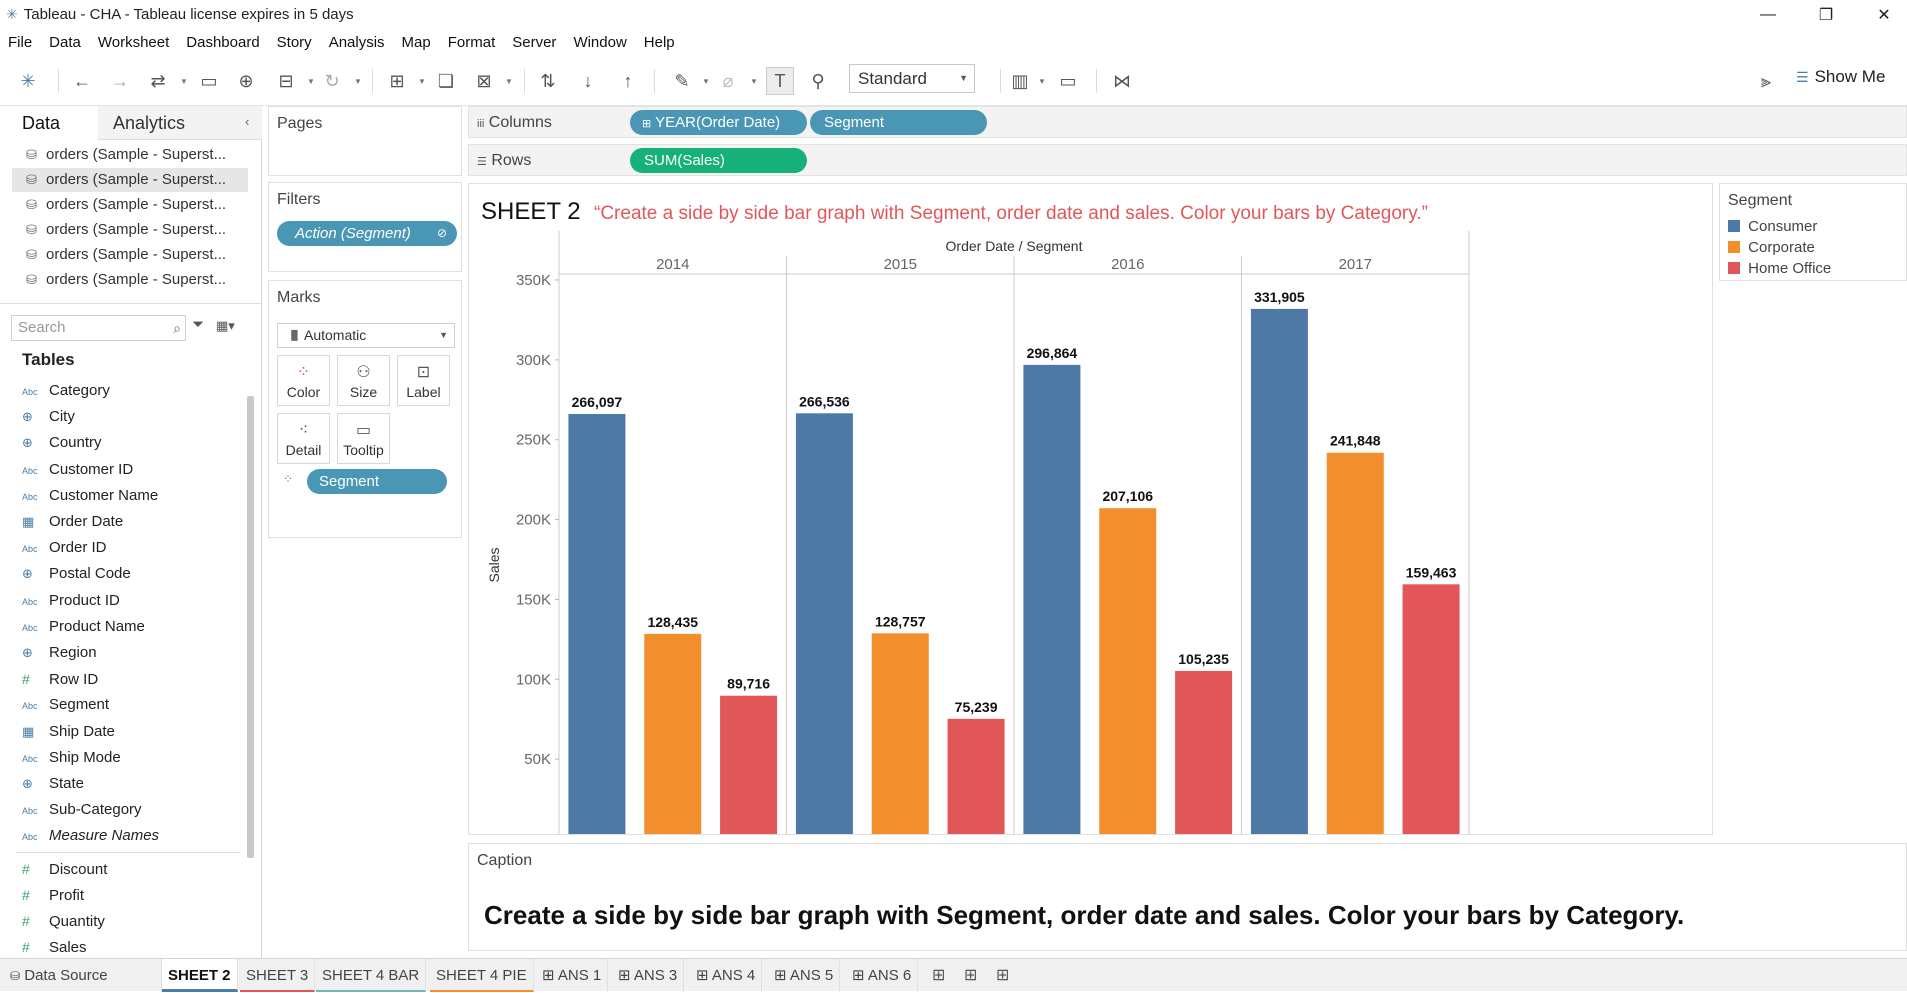  What do you see at coordinates (200, 975) in the screenshot?
I see `tab-sheet-2: SHEET 2` at bounding box center [200, 975].